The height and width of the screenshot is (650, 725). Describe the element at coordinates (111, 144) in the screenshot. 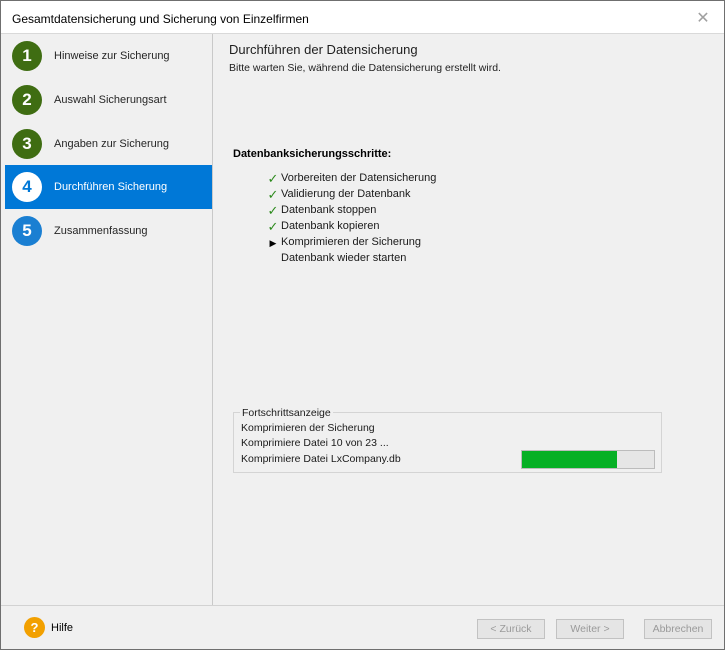

I see `sidebar-item-label: Angaben zur Sicherung` at that location.